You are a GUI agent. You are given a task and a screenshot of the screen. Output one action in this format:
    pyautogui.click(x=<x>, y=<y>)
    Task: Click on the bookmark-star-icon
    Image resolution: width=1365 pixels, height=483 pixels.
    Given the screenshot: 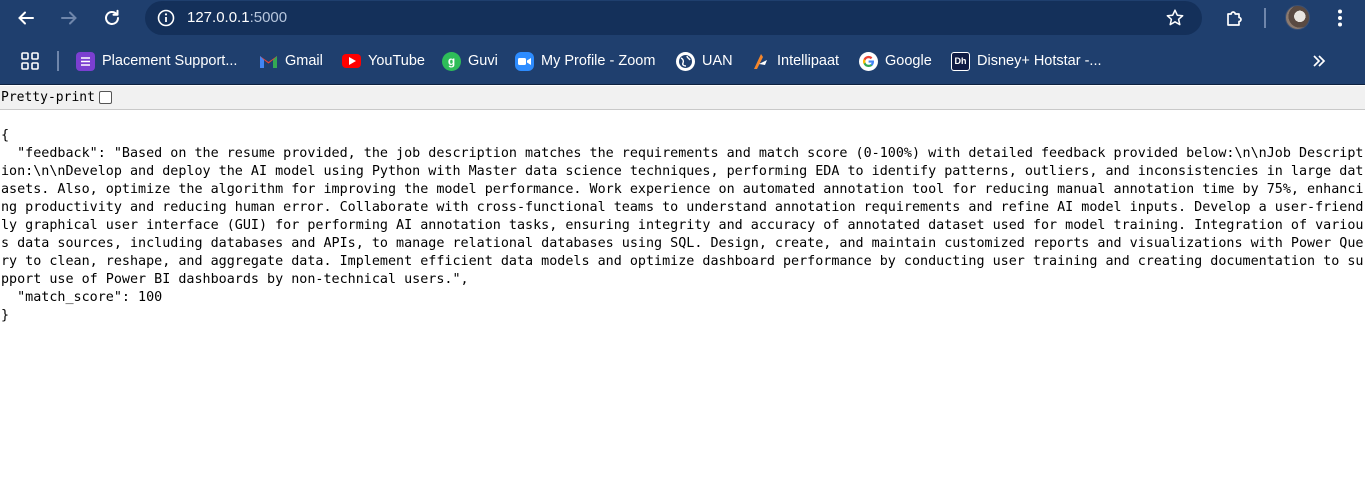 What is the action you would take?
    pyautogui.click(x=1175, y=18)
    